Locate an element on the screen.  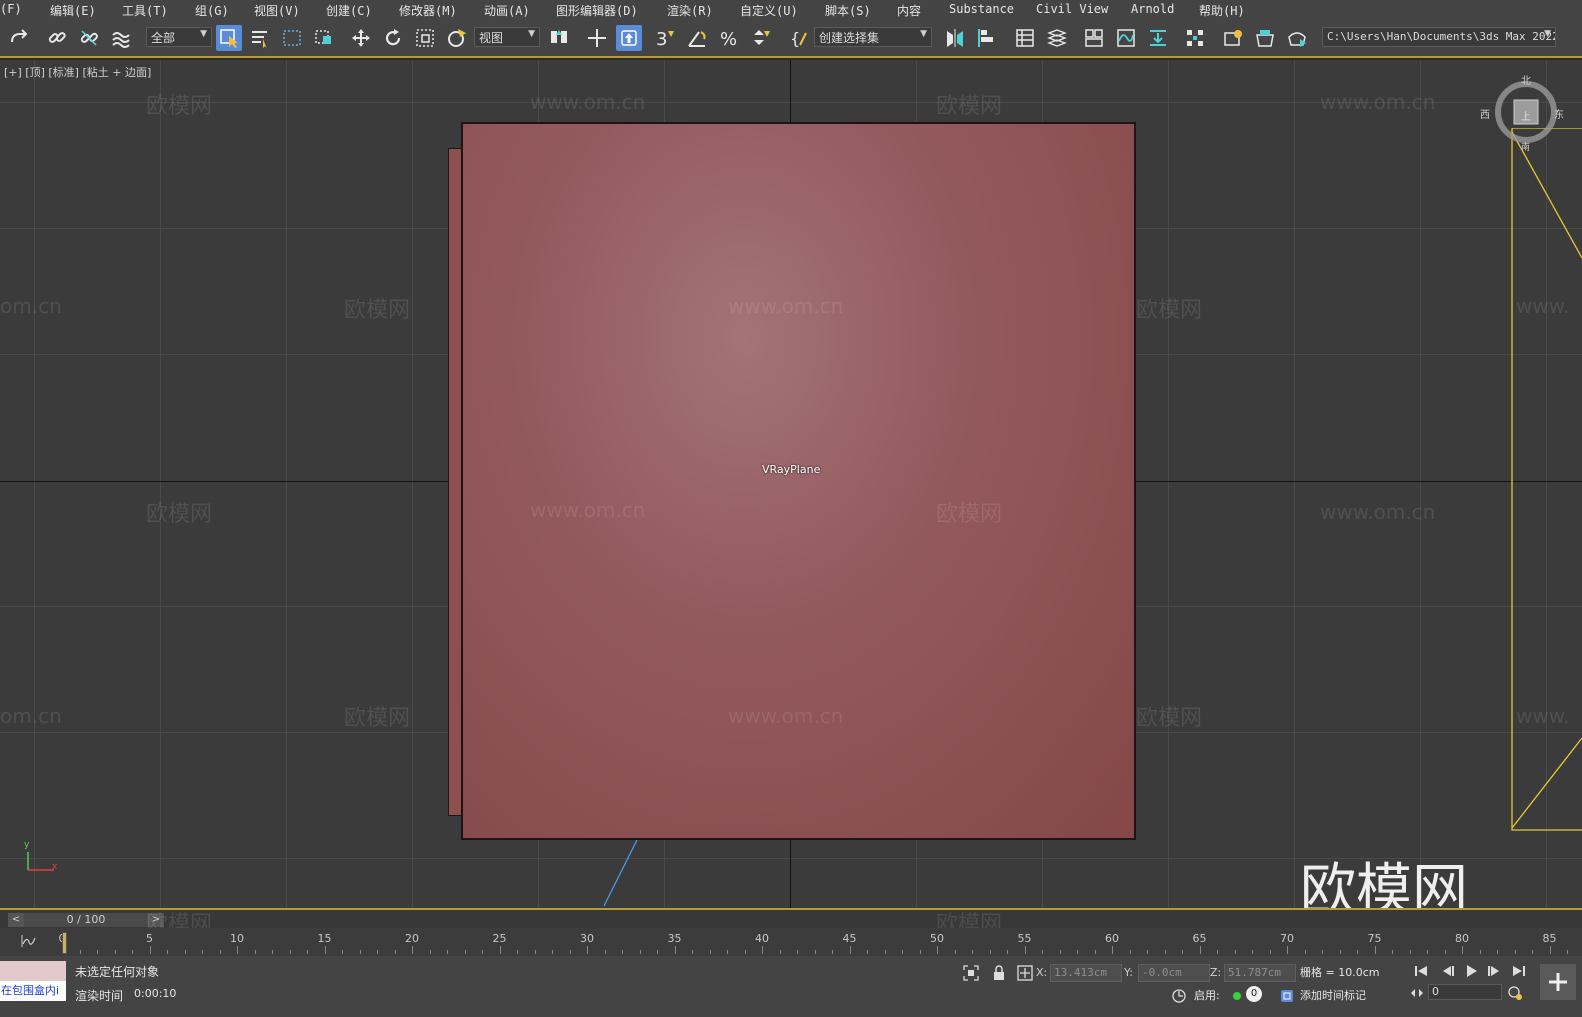
menu-animation: 动画(A) is located at coordinates (507, 10).